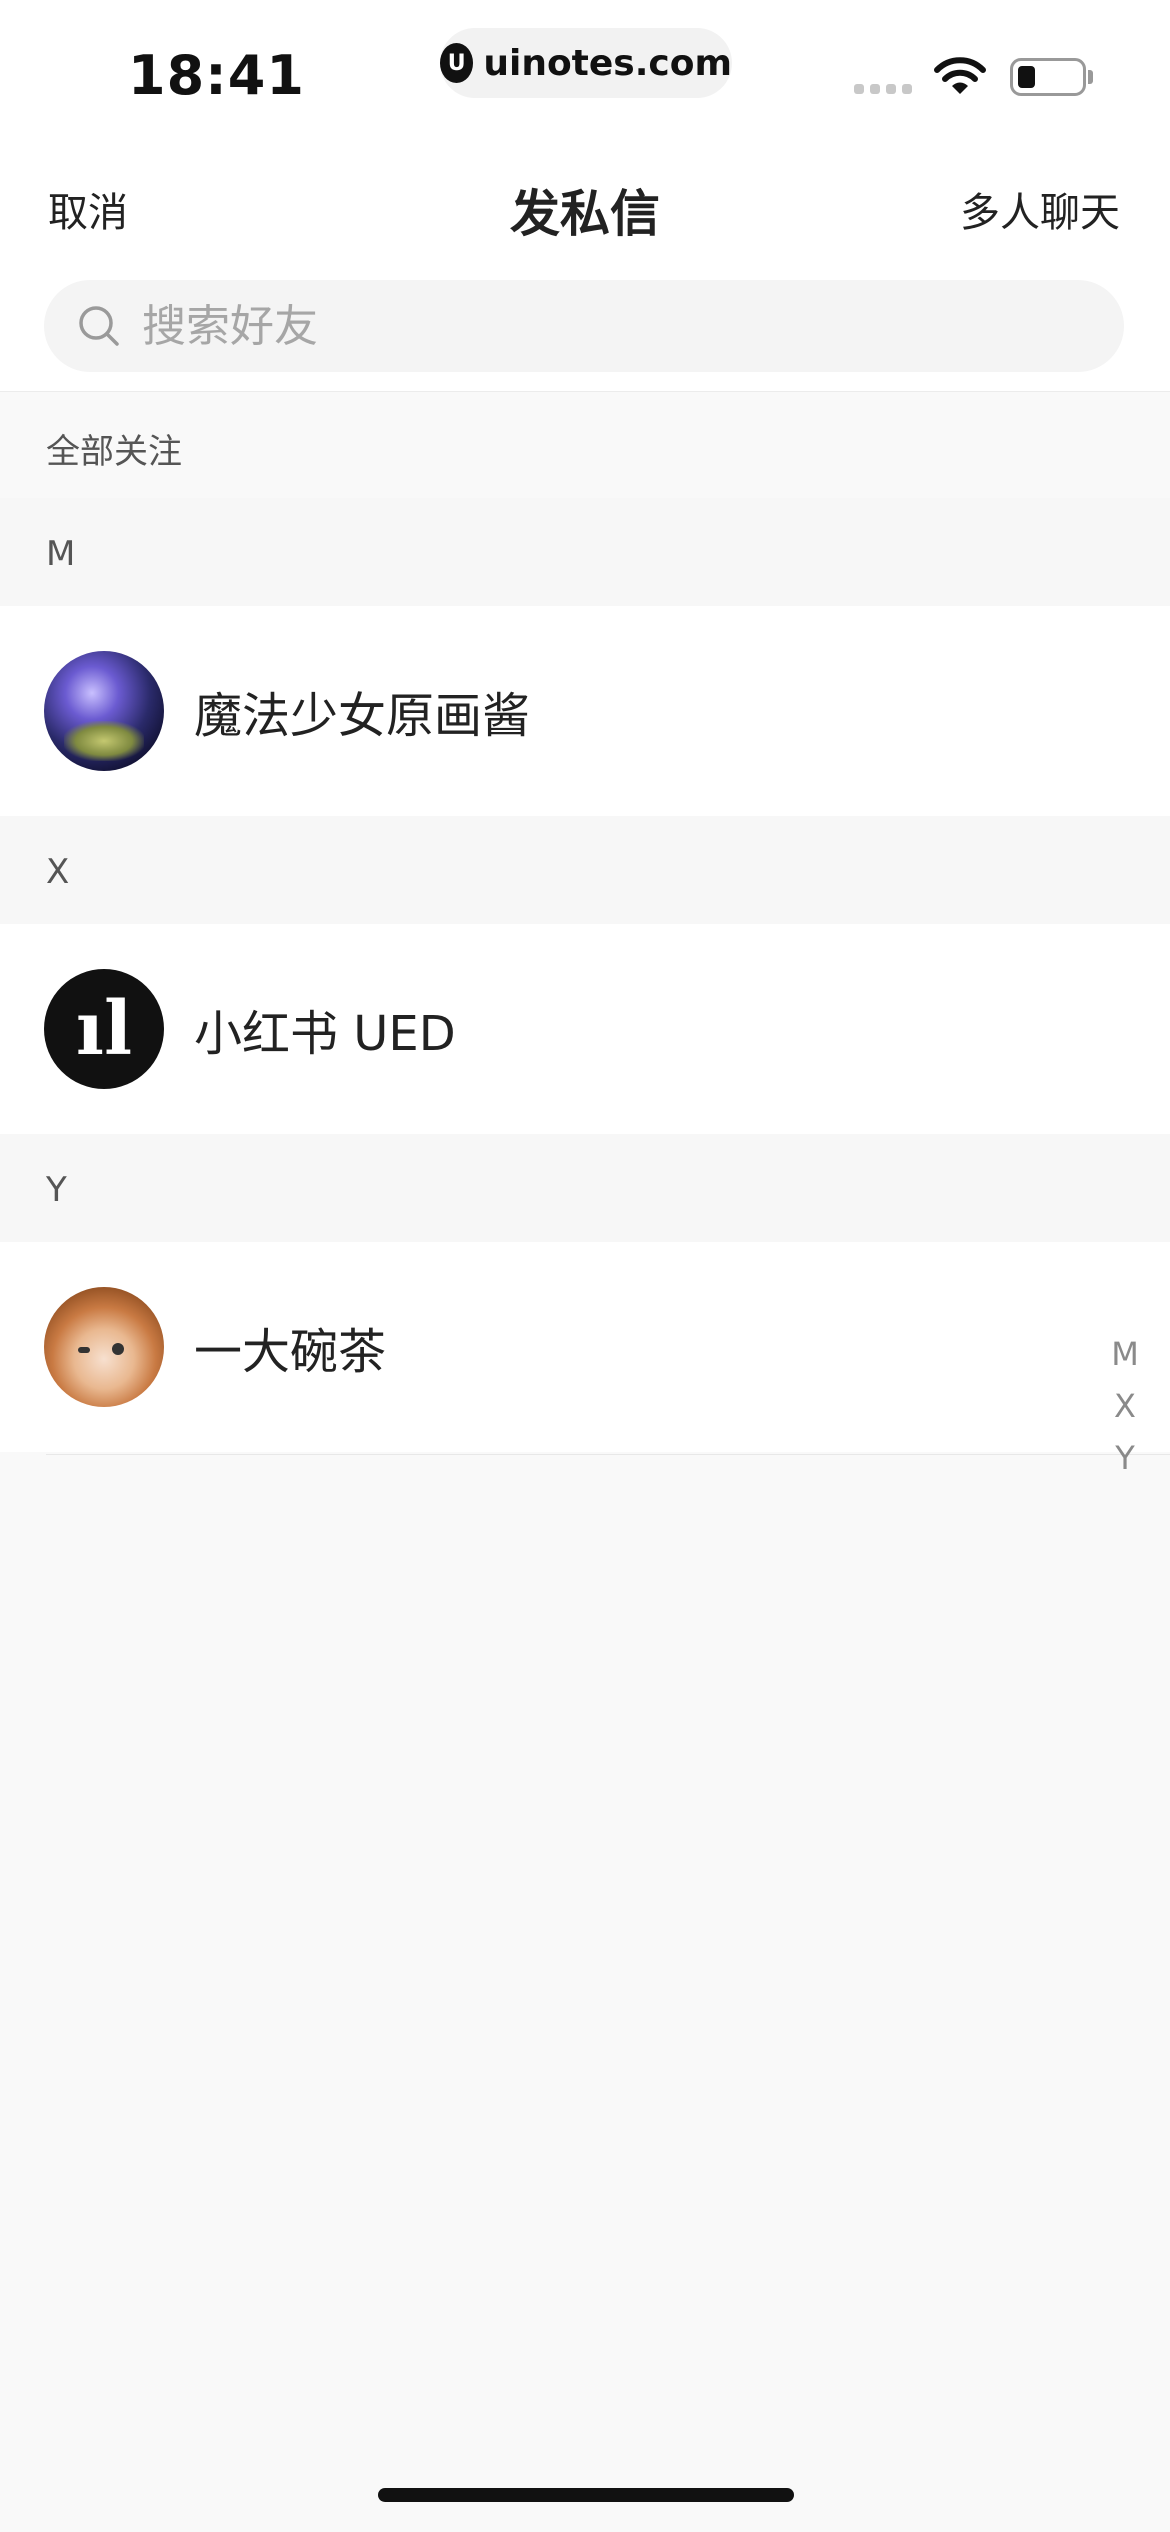 The height and width of the screenshot is (2532, 1170). What do you see at coordinates (1040, 209) in the screenshot?
I see `group-chat-button: 多人聊天` at bounding box center [1040, 209].